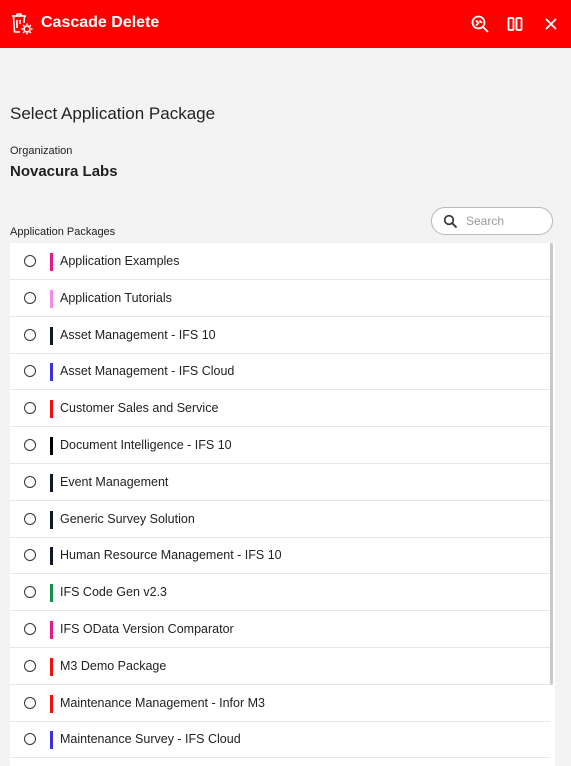  What do you see at coordinates (100, 22) in the screenshot?
I see `window-title: Cascade Delete` at bounding box center [100, 22].